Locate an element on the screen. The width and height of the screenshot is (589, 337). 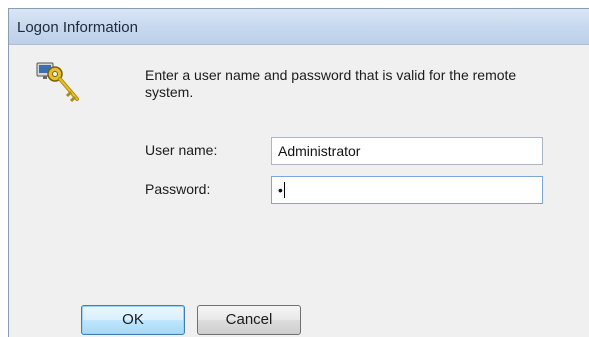
cancel-button: Cancel is located at coordinates (249, 320).